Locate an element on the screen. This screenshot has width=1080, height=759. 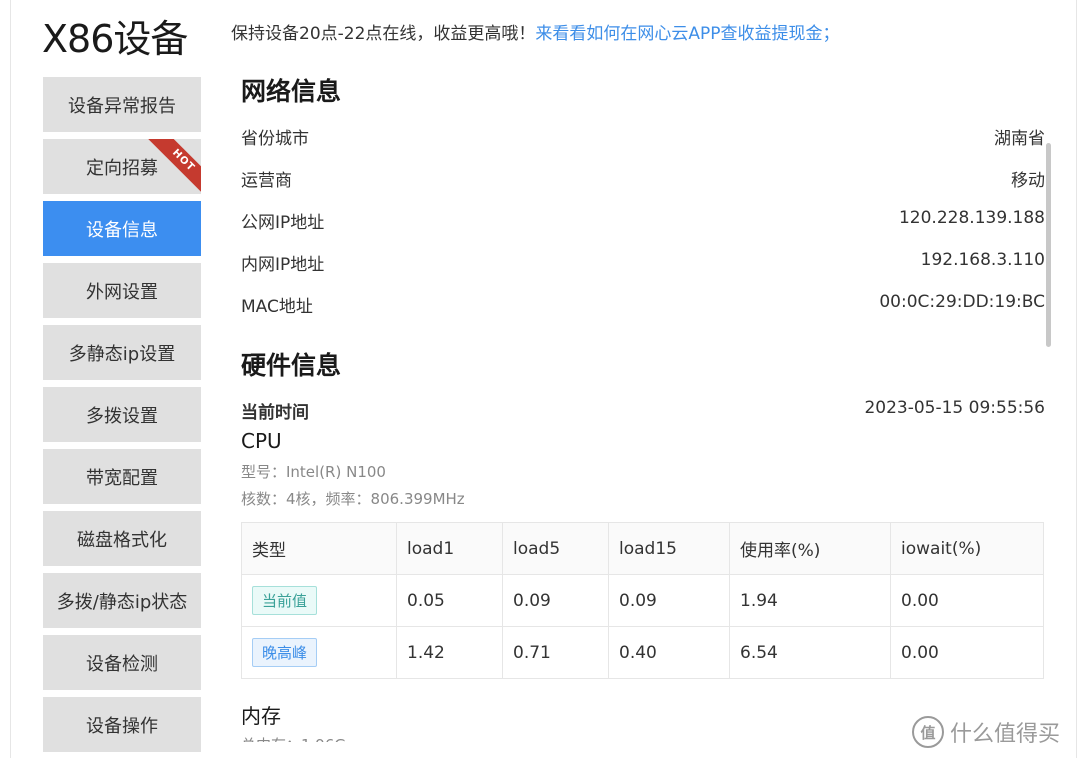
kv-value: 120.228.139.188 is located at coordinates (971, 218).